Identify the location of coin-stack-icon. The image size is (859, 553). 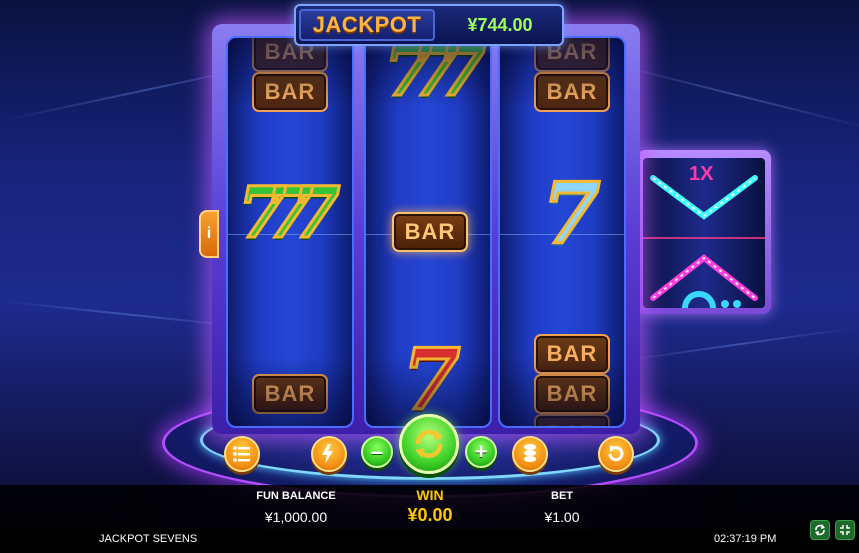
(530, 453).